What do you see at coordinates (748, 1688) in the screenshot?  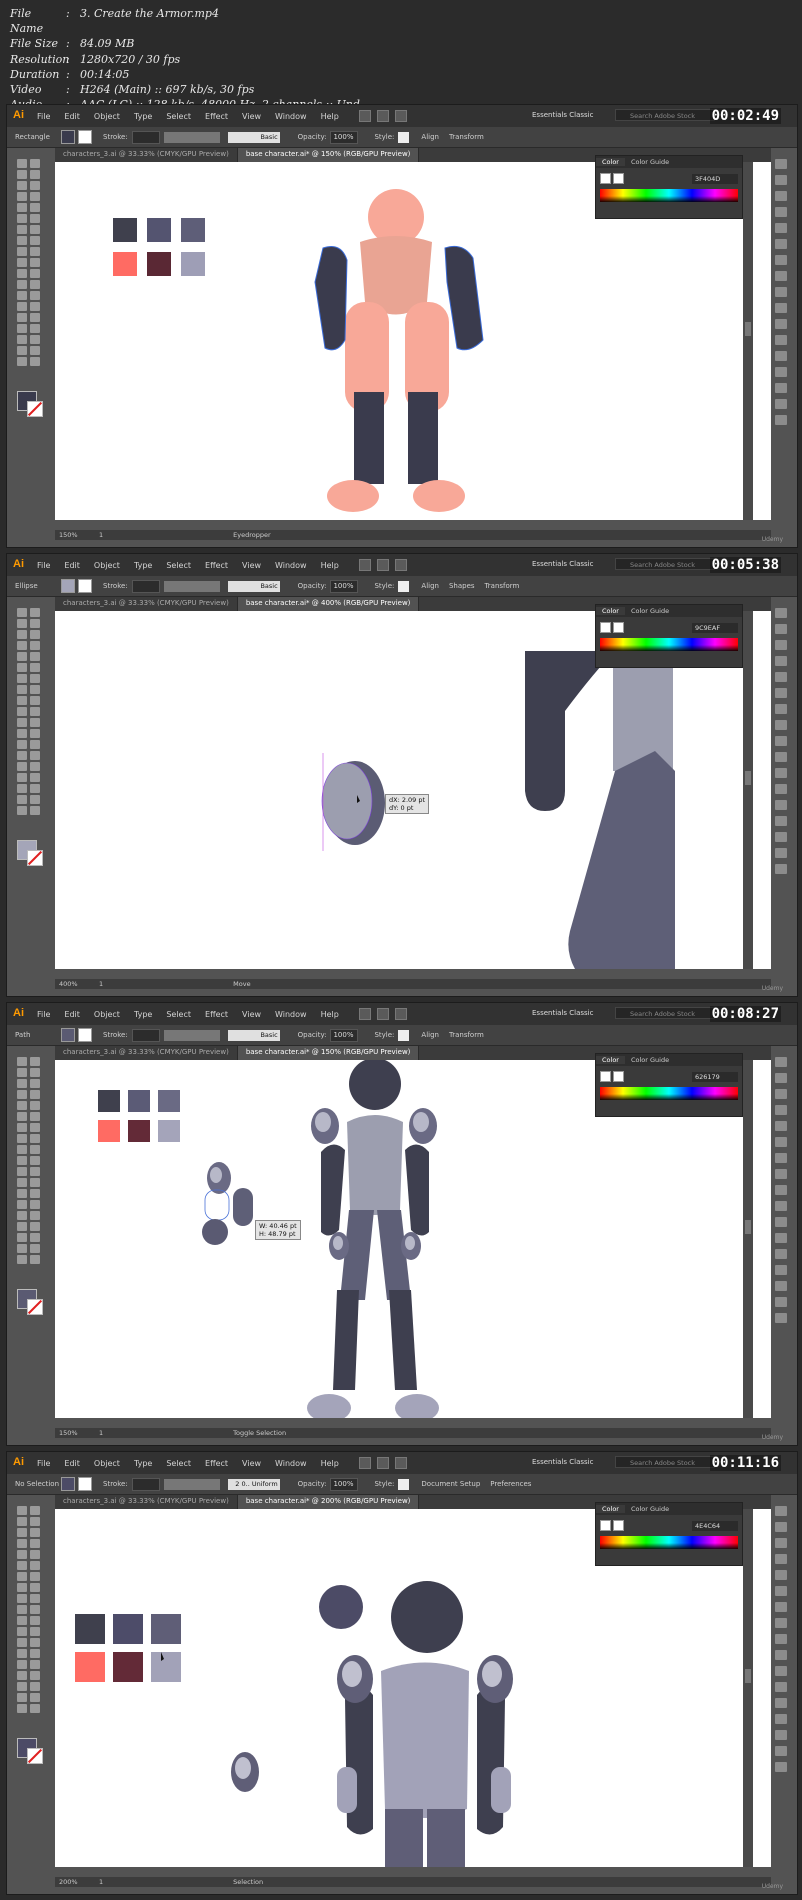 I see `vertical-scrollbar` at bounding box center [748, 1688].